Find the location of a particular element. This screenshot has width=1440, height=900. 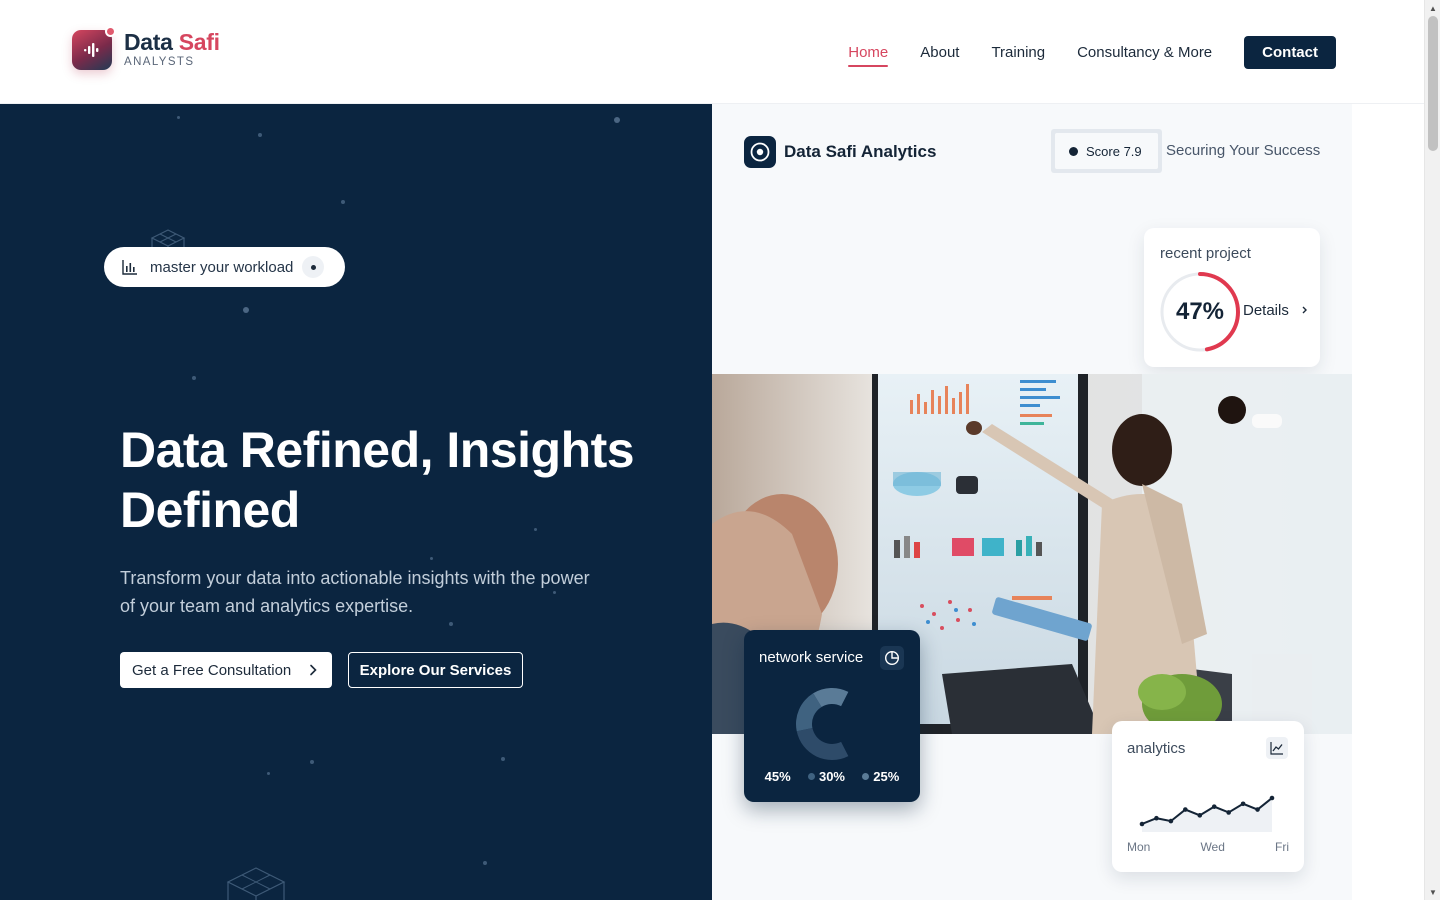

nav-home: Home is located at coordinates (868, 52).